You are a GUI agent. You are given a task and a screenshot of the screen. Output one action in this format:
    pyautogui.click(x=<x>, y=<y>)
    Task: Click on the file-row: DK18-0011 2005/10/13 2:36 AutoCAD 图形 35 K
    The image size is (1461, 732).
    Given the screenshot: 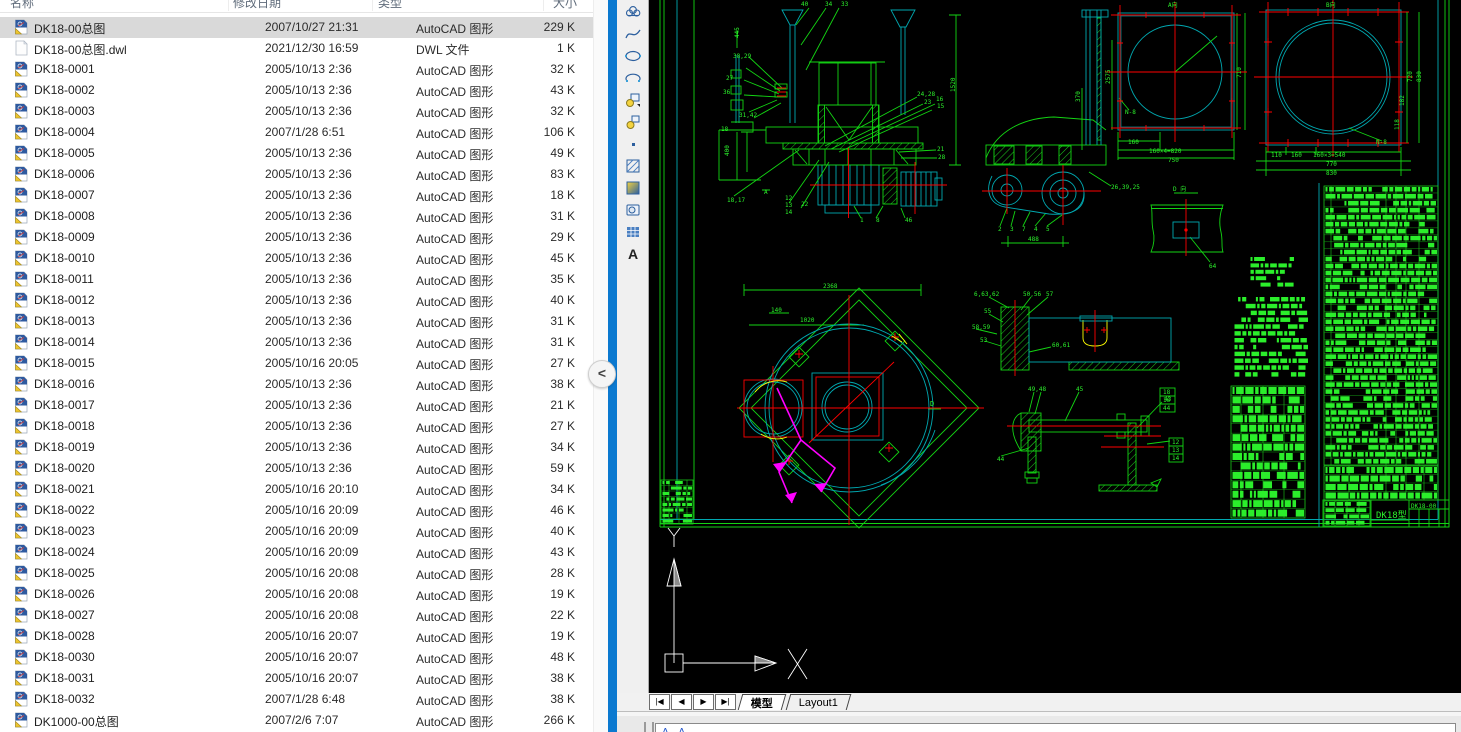 What is the action you would take?
    pyautogui.click(x=296, y=279)
    